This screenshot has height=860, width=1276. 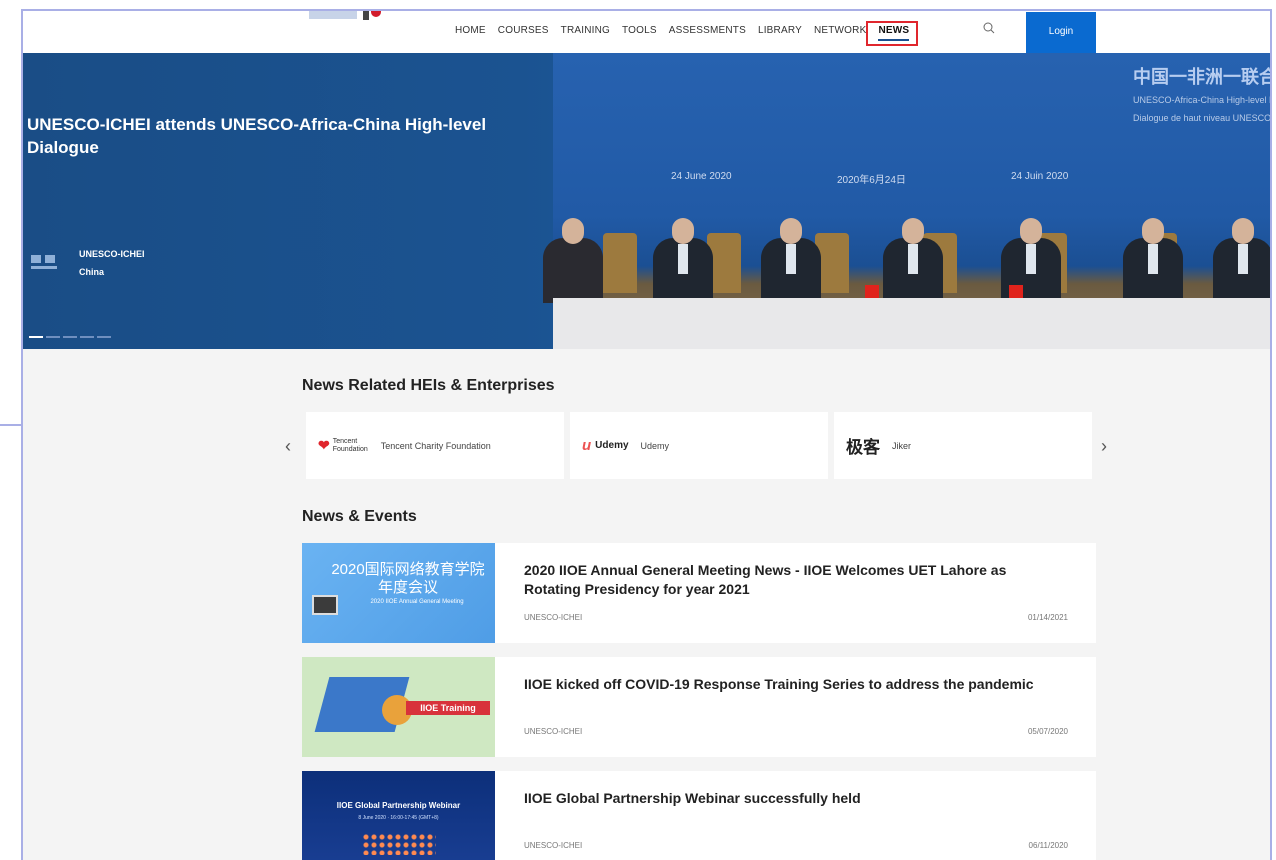 What do you see at coordinates (359, 516) in the screenshot?
I see `news-section-title: News & Events` at bounding box center [359, 516].